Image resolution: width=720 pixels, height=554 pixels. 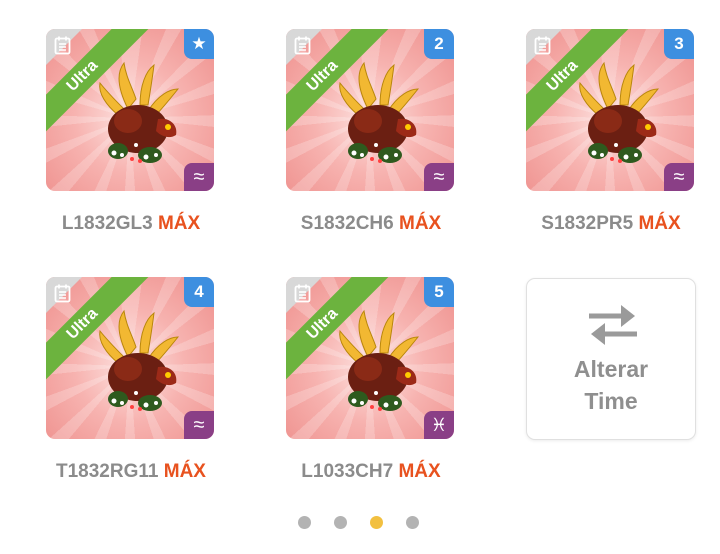 I want to click on change-team-label: Alterar Time, so click(x=611, y=385).